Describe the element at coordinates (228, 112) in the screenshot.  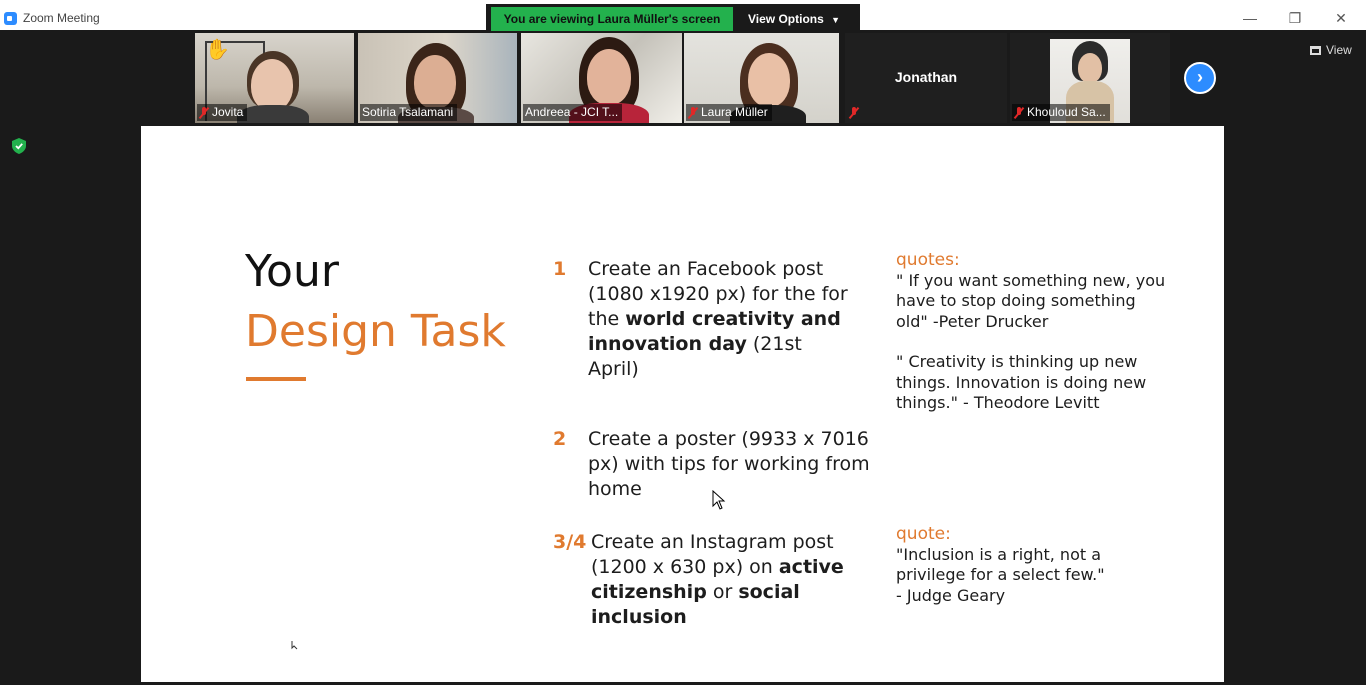
I see `participant-name: Jovita` at that location.